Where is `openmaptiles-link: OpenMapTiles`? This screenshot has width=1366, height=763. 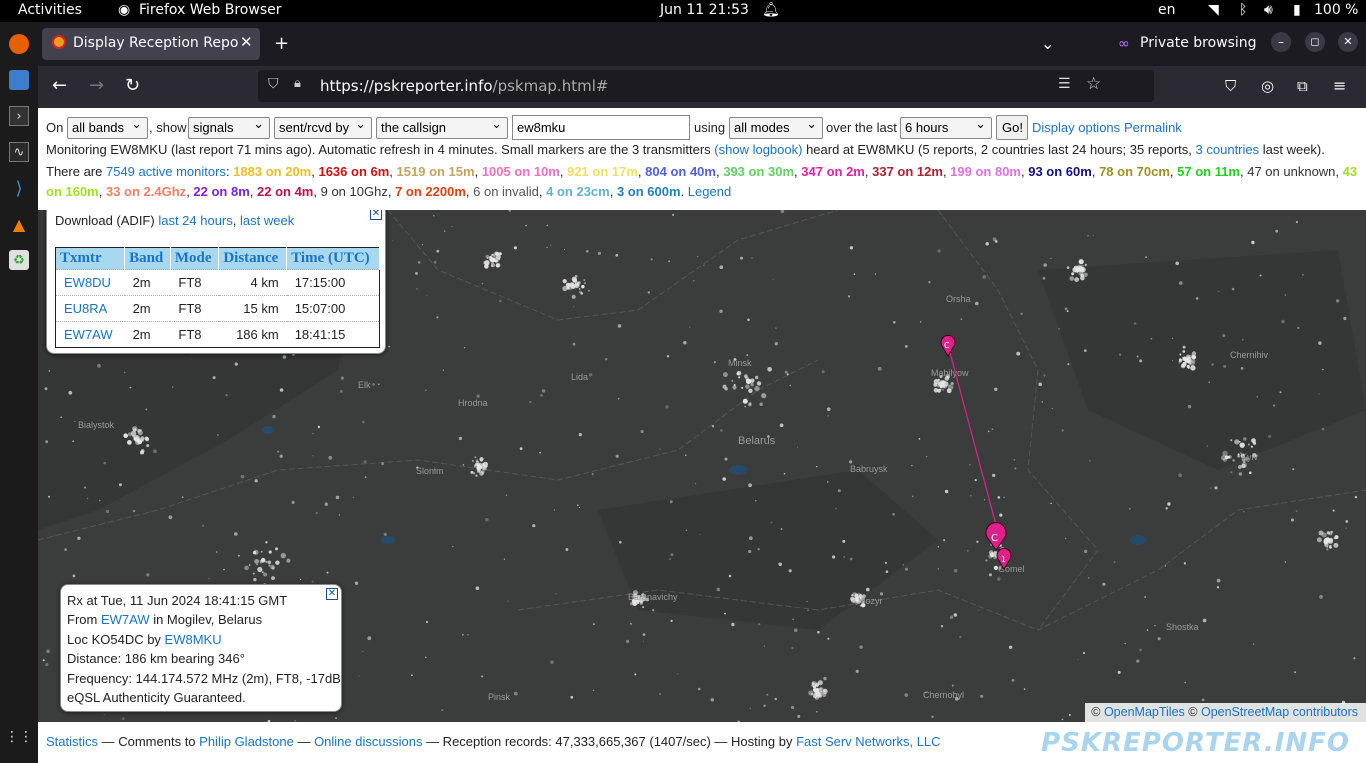
openmaptiles-link: OpenMapTiles is located at coordinates (1144, 712).